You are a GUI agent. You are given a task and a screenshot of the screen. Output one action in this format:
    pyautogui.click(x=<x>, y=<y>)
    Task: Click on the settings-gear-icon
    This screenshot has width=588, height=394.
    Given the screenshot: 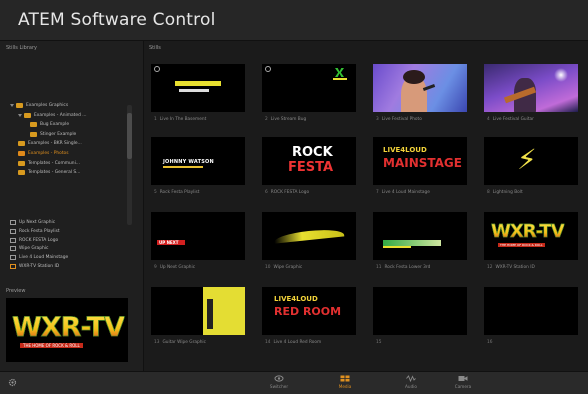 What is the action you would take?
    pyautogui.click(x=12, y=382)
    